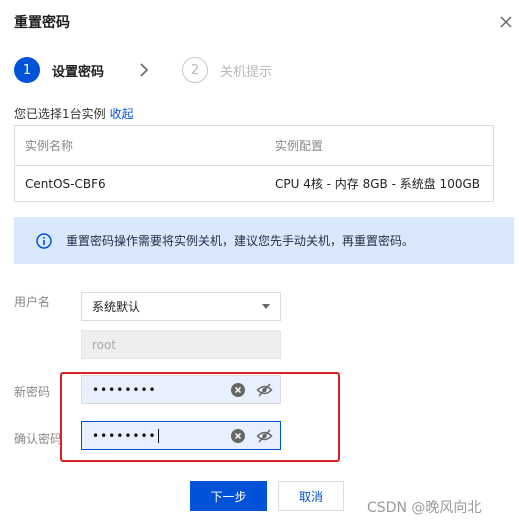  Describe the element at coordinates (377, 184) in the screenshot. I see `instance-config-cell: CPU 4核 - 内存 8GB - 系统盘 100GB` at that location.